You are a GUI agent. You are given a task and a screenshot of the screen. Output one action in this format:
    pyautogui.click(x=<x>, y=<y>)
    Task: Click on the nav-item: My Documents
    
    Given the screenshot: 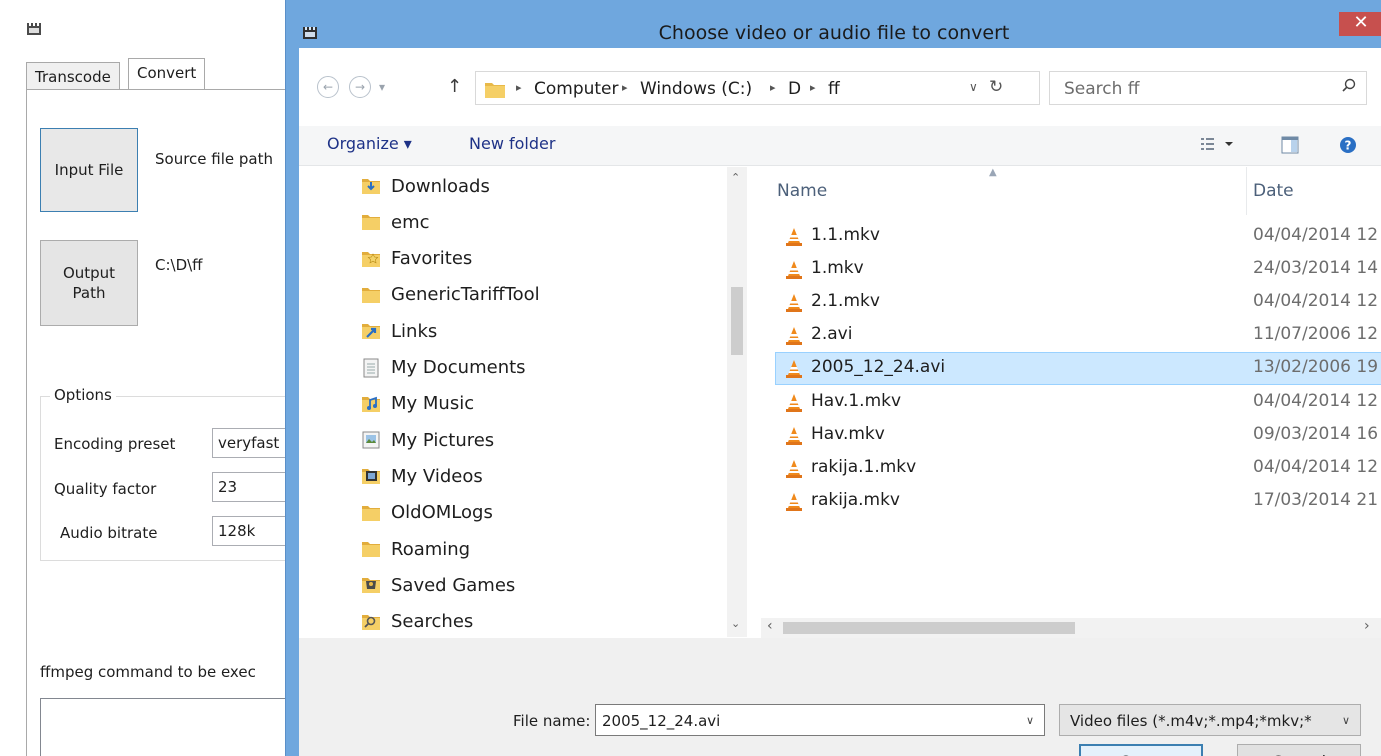 What is the action you would take?
    pyautogui.click(x=443, y=368)
    